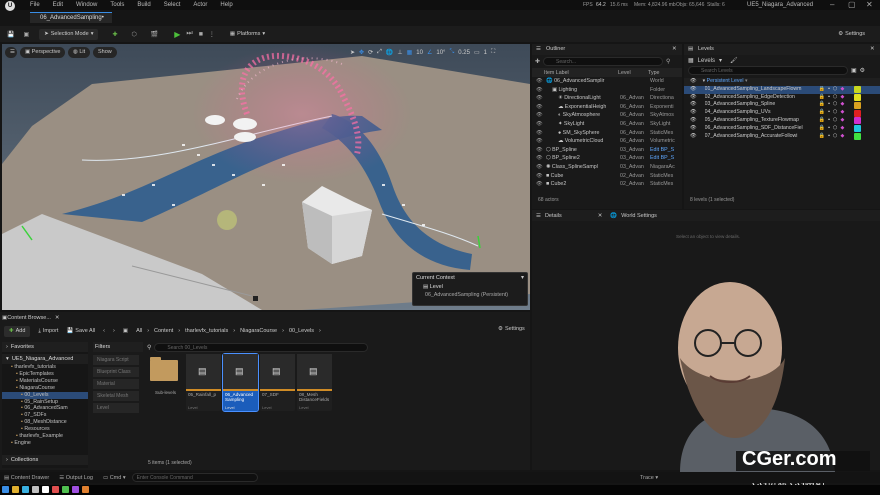 This screenshot has width=880, height=495. Describe the element at coordinates (734, 60) in the screenshot. I see `paint-icon: 🖌` at that location.